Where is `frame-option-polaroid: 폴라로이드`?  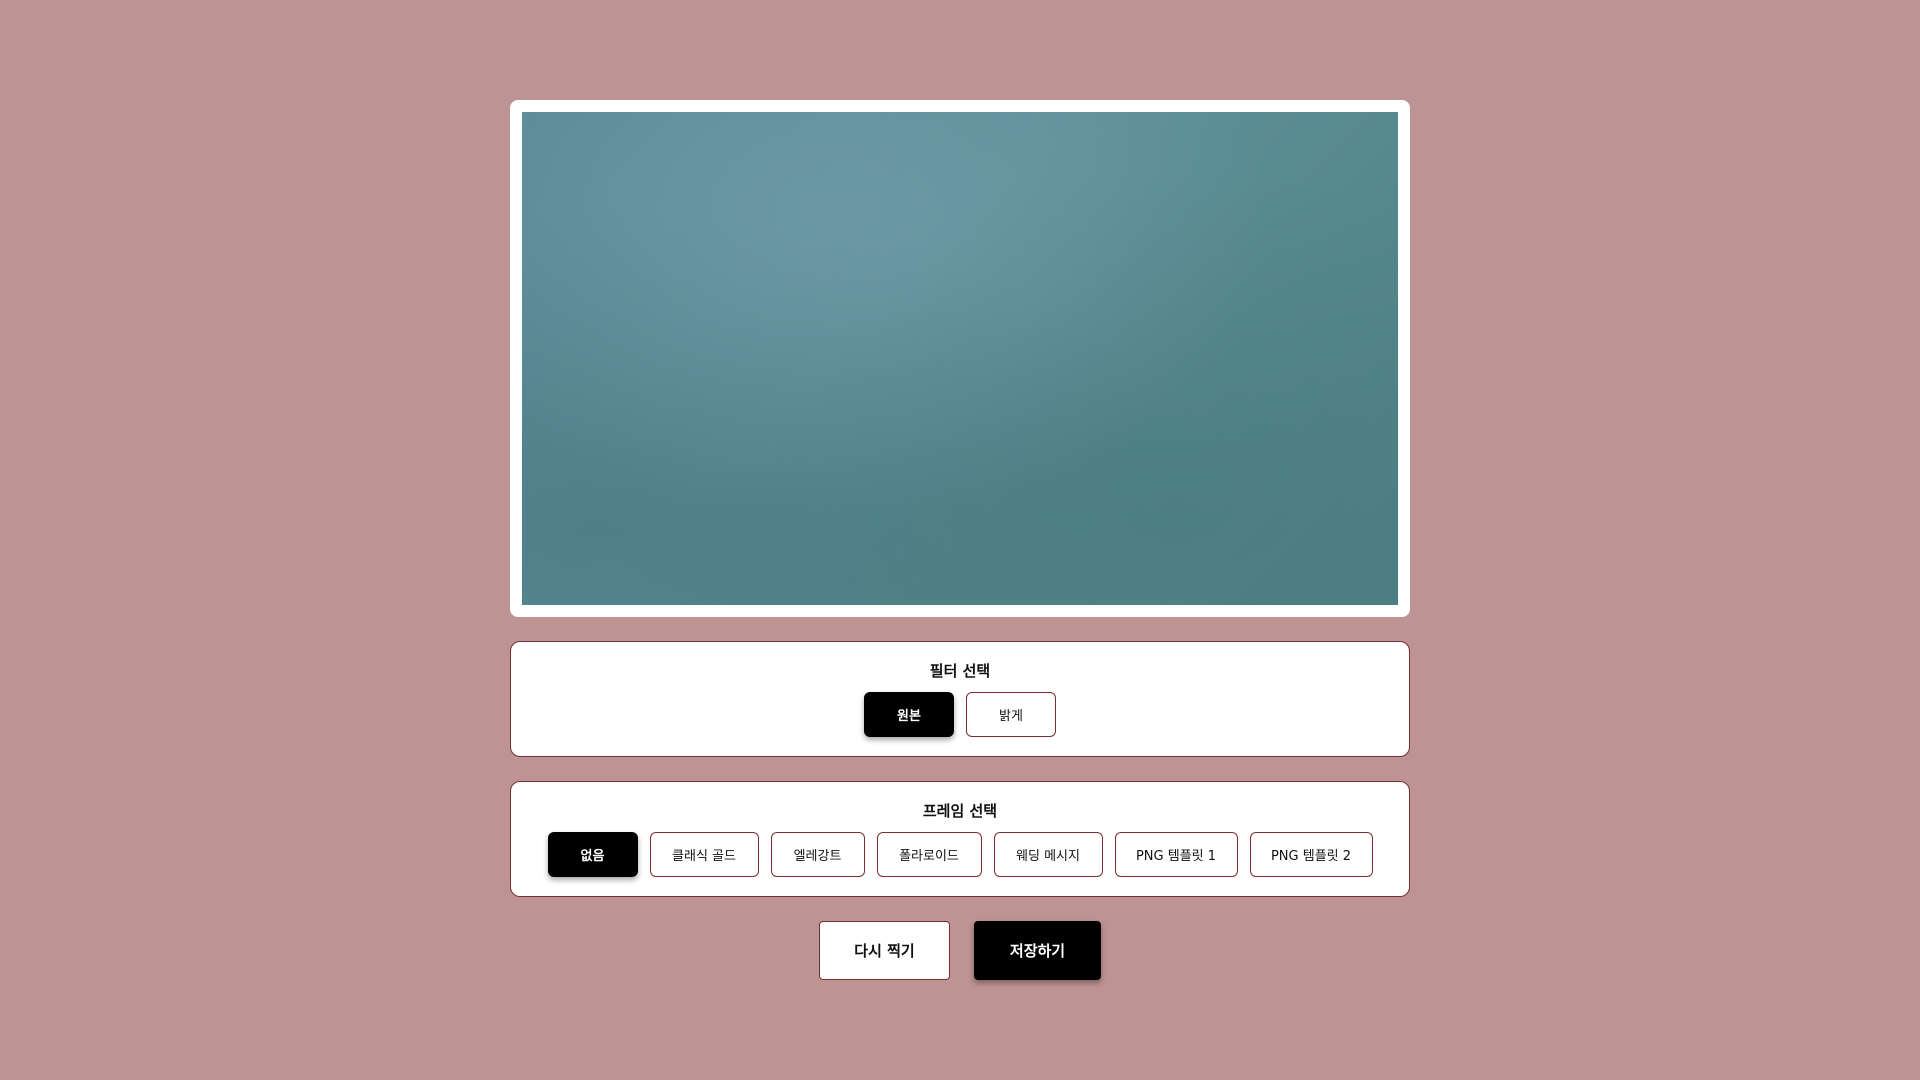
frame-option-polaroid: 폴라로이드 is located at coordinates (929, 854).